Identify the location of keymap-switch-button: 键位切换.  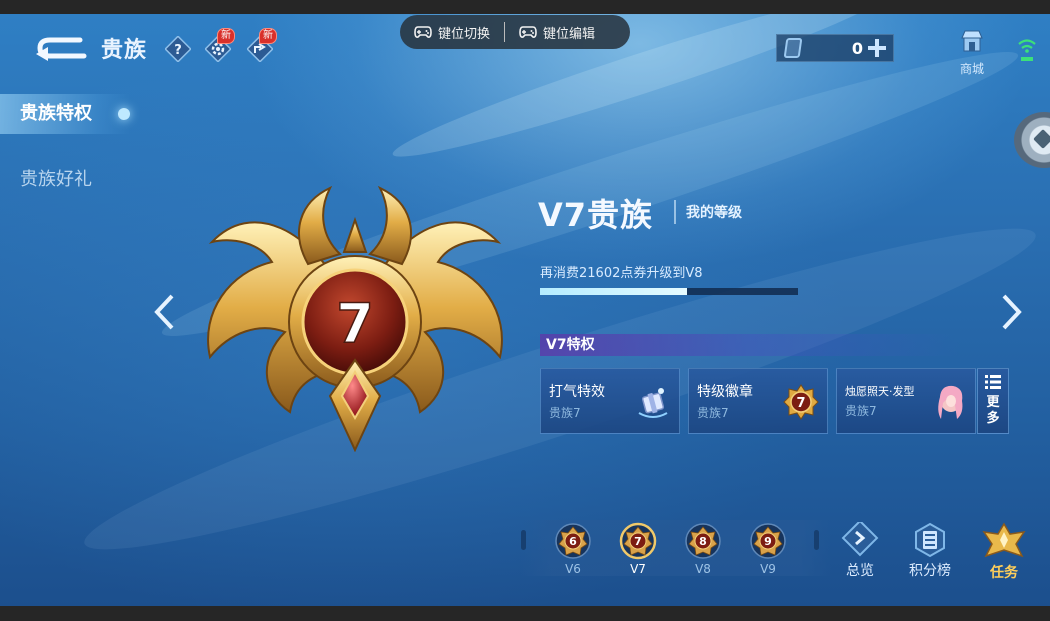
(452, 32).